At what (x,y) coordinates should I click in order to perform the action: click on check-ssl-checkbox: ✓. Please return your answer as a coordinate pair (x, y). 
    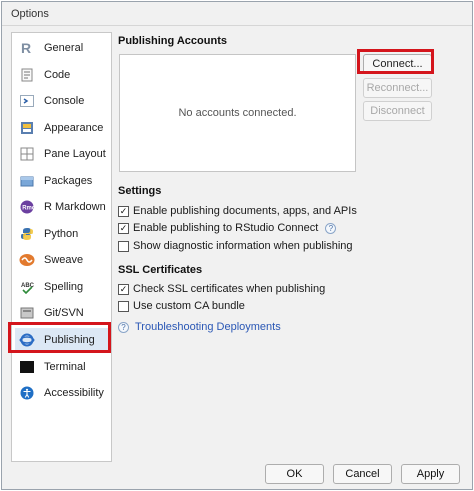
    Looking at the image, I should click on (123, 289).